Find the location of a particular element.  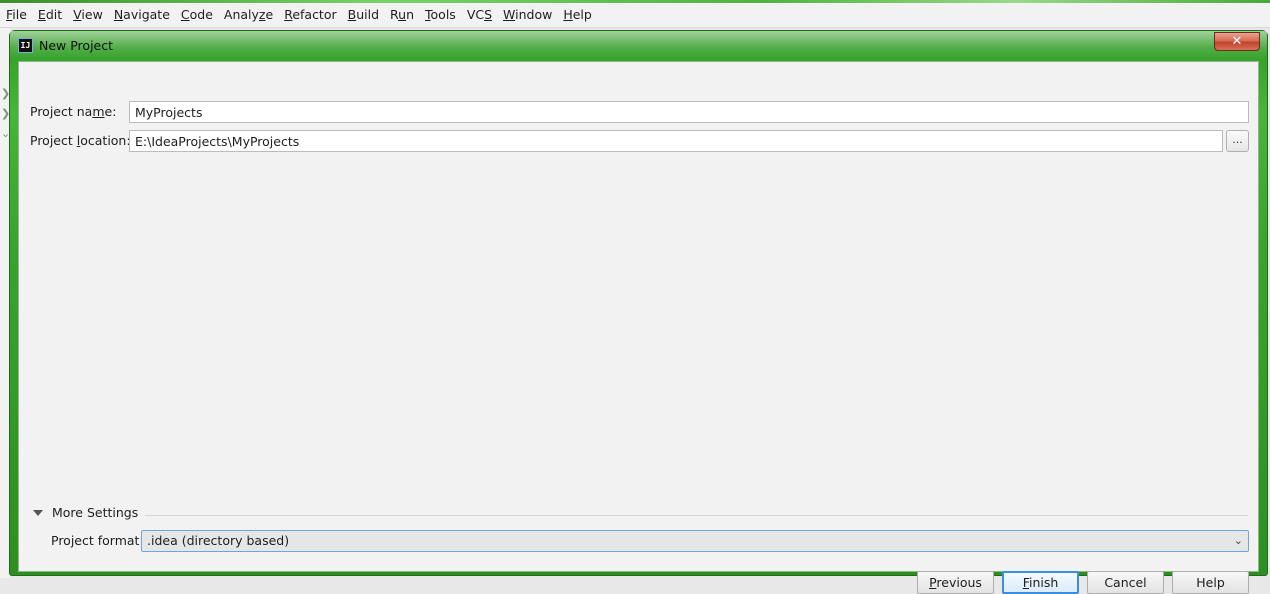

previous-button: Previous is located at coordinates (955, 582).